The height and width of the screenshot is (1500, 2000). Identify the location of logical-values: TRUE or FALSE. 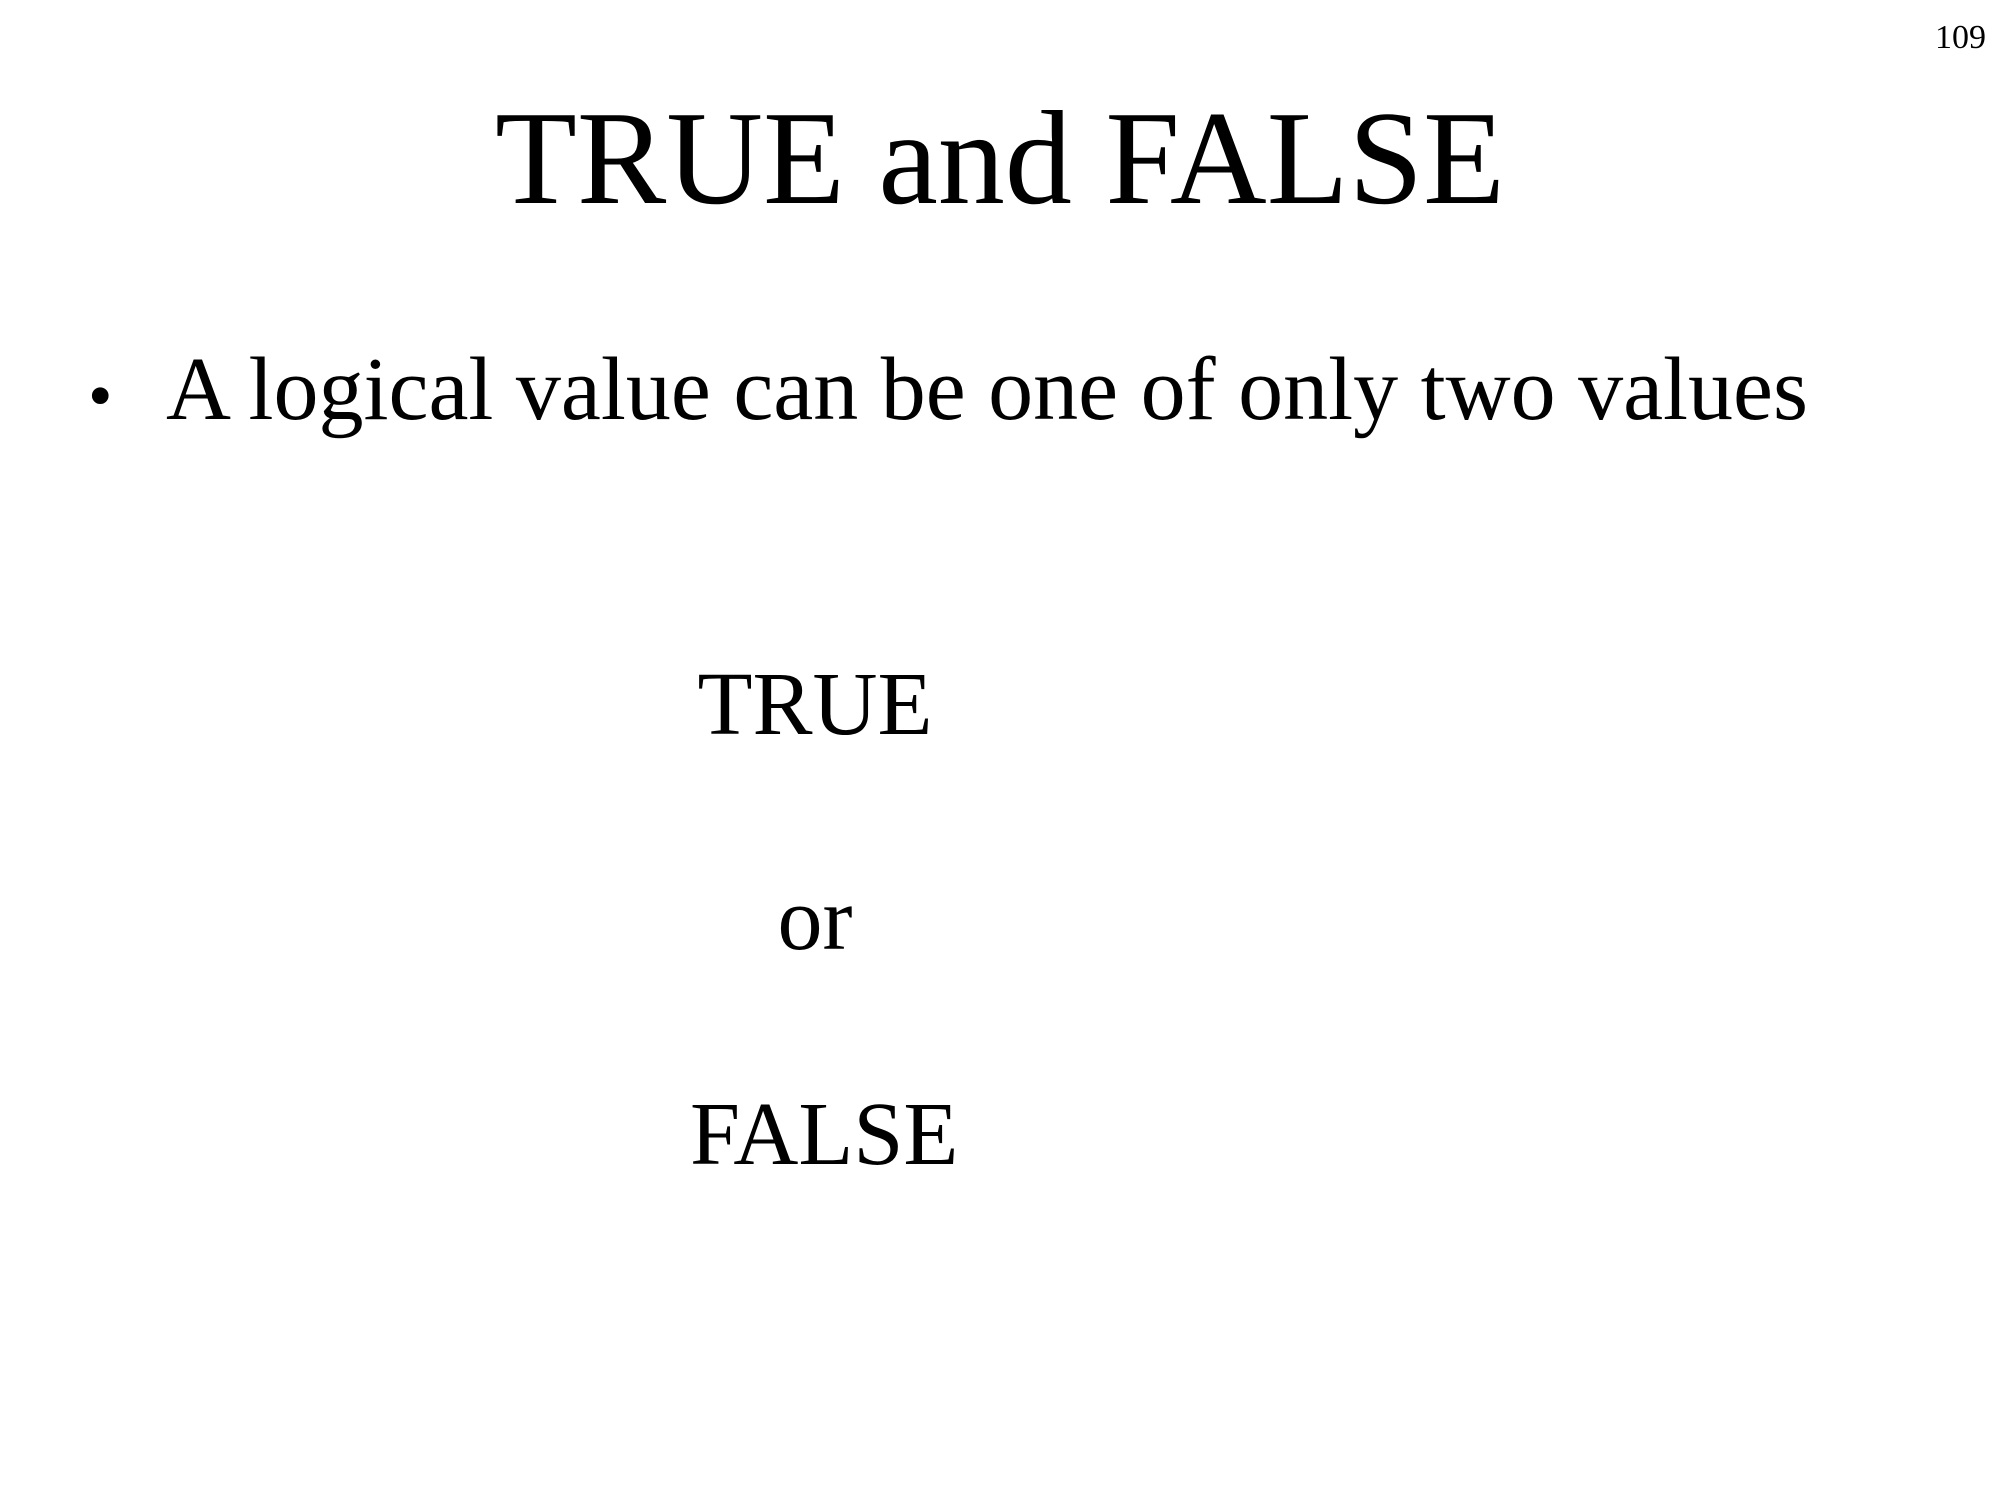
(824, 962).